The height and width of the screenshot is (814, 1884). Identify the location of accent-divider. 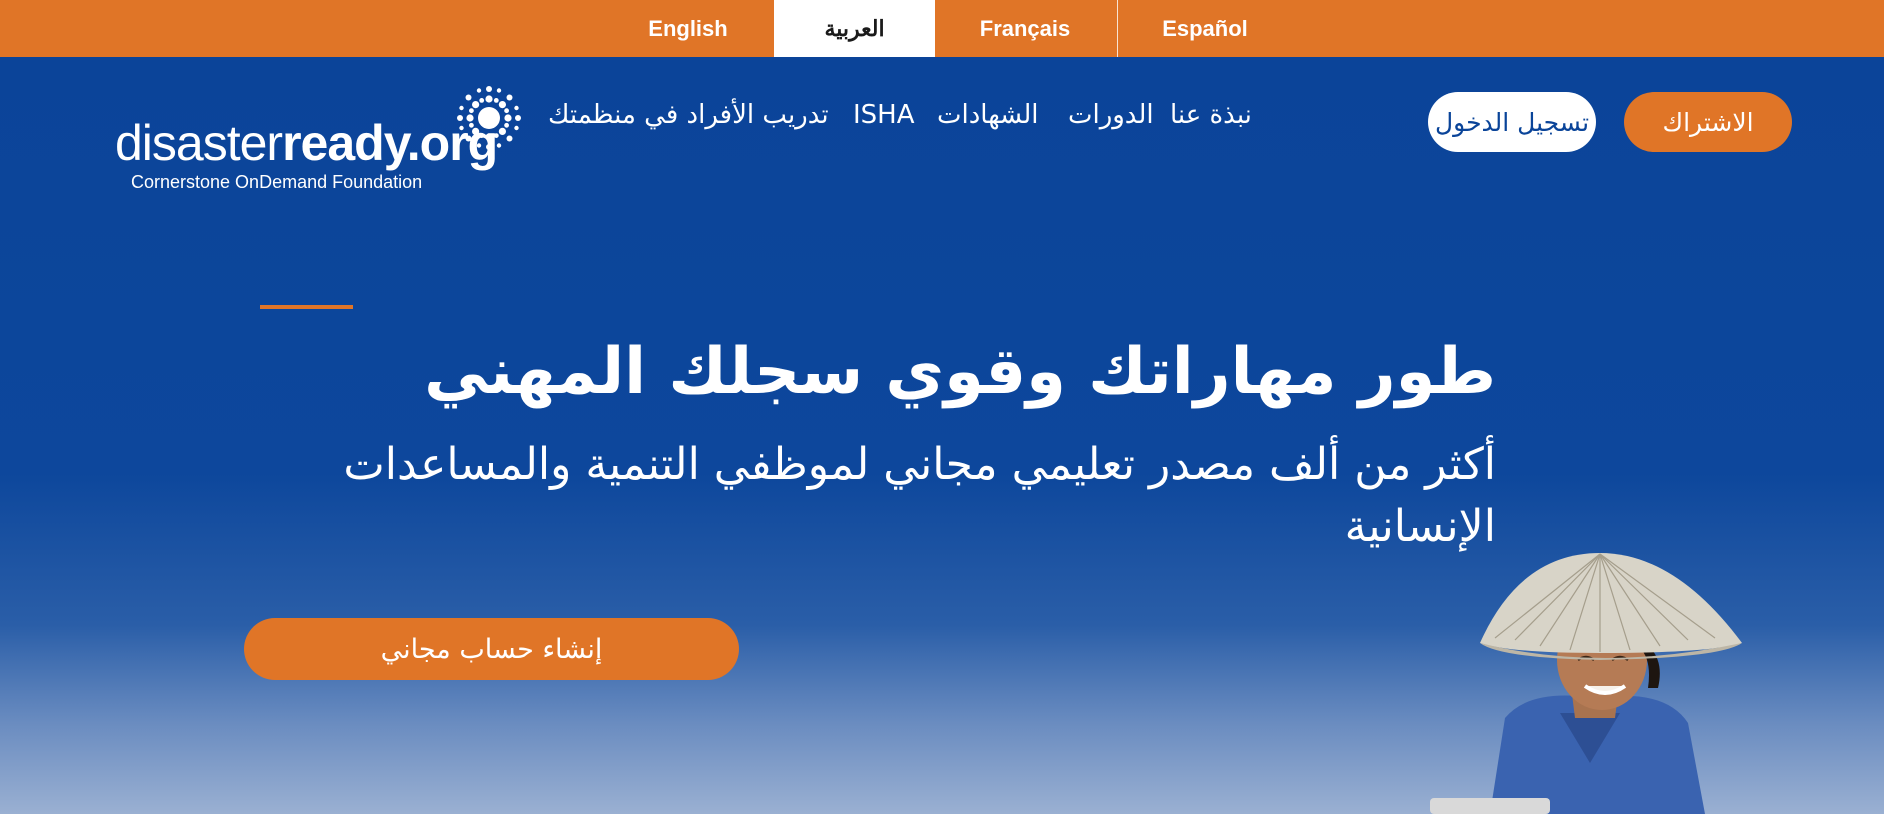
(306, 307).